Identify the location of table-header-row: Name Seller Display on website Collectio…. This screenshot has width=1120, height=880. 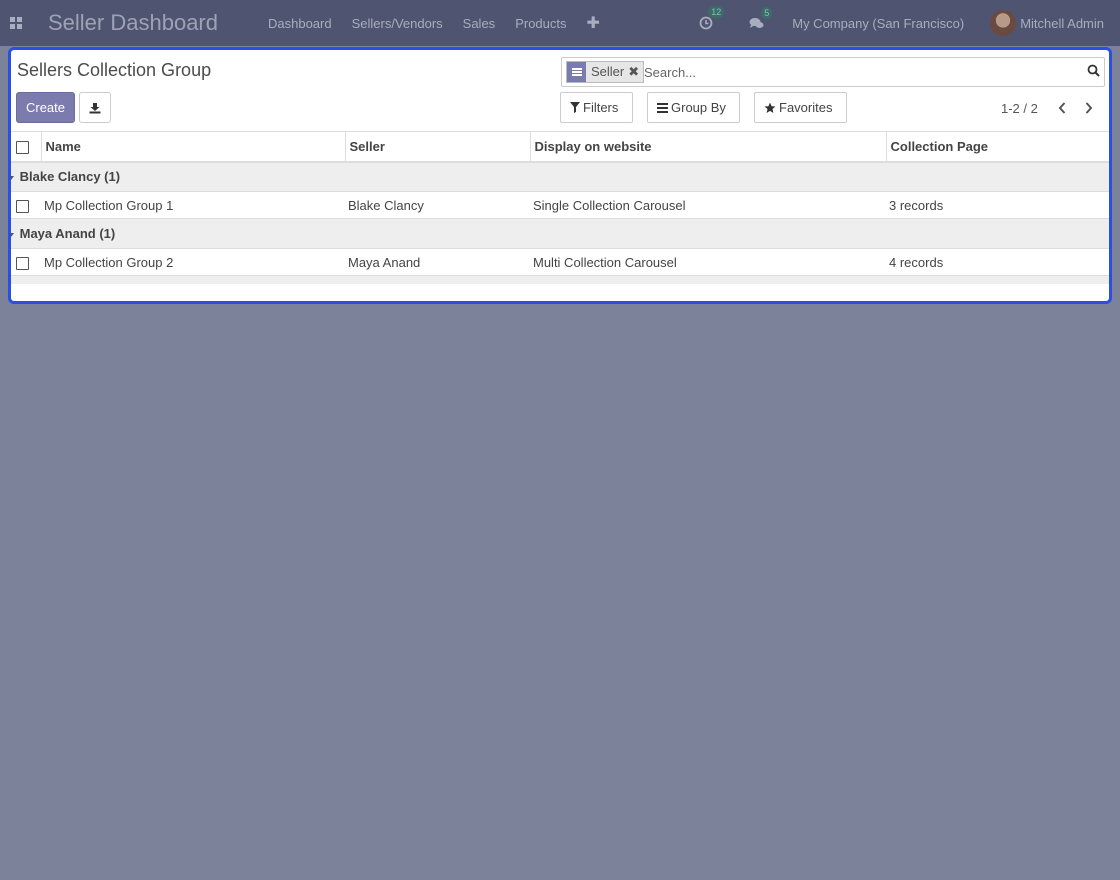
(560, 146).